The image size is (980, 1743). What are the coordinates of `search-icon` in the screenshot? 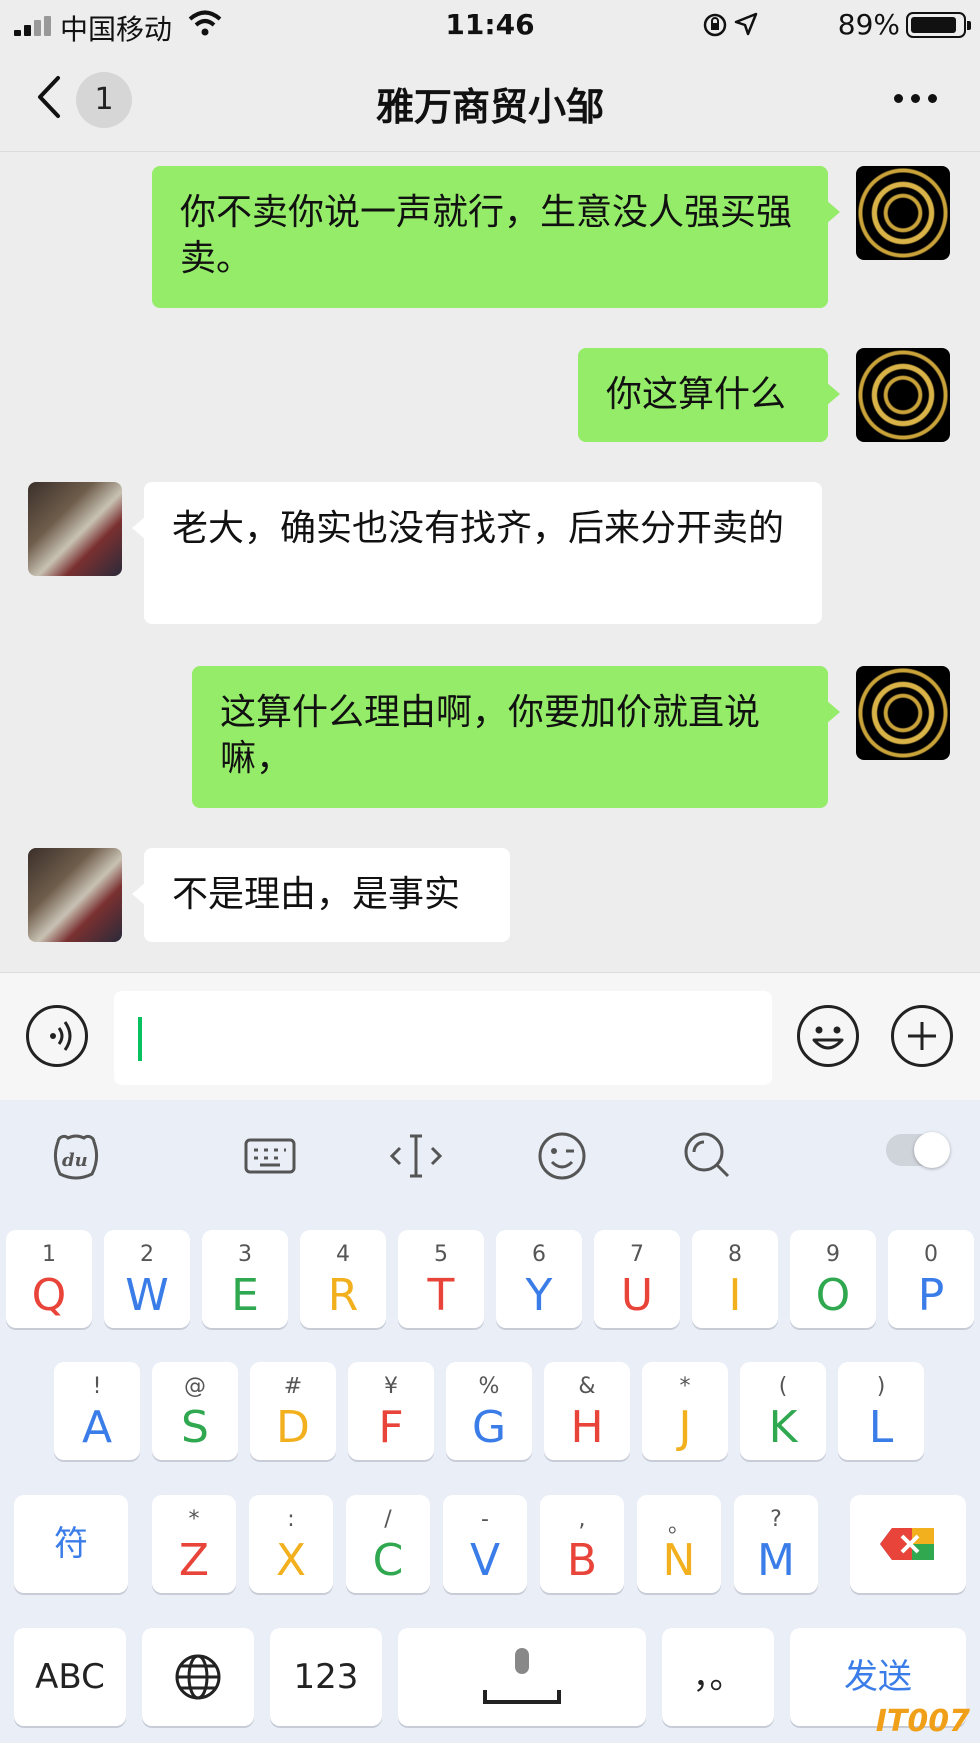 It's located at (708, 1156).